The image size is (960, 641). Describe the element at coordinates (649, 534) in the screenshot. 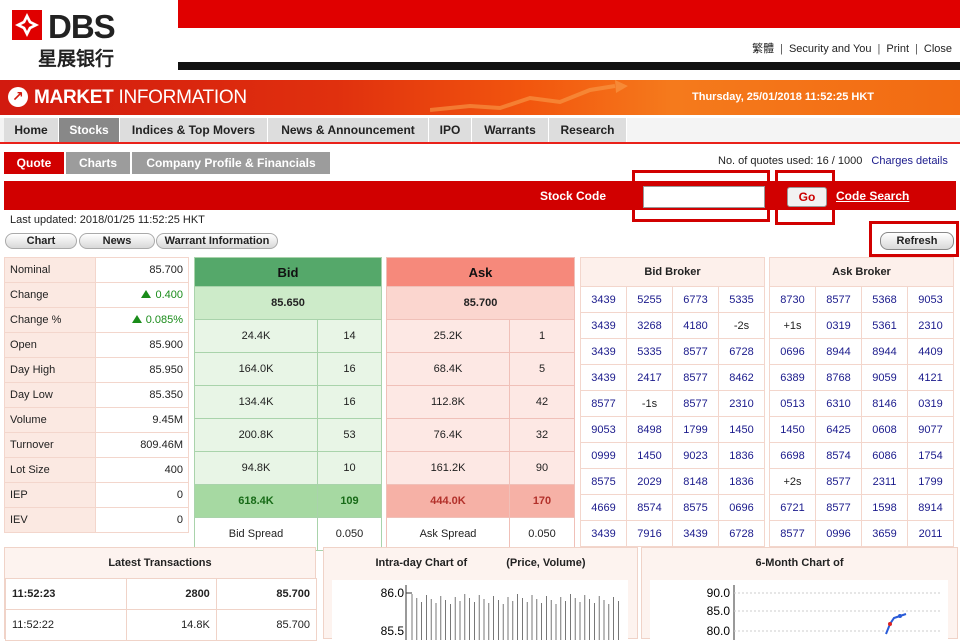

I see `broker-code-link: 7916` at that location.